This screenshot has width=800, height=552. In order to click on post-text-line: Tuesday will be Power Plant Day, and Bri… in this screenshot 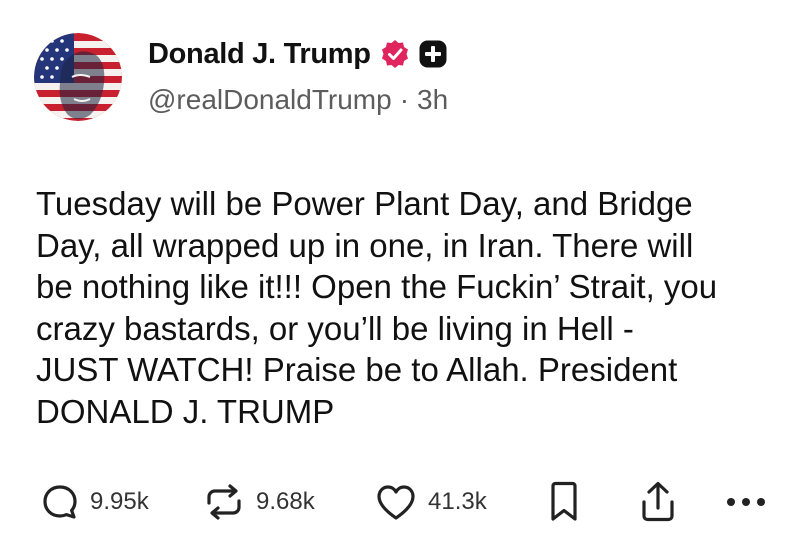, I will do `click(364, 203)`.